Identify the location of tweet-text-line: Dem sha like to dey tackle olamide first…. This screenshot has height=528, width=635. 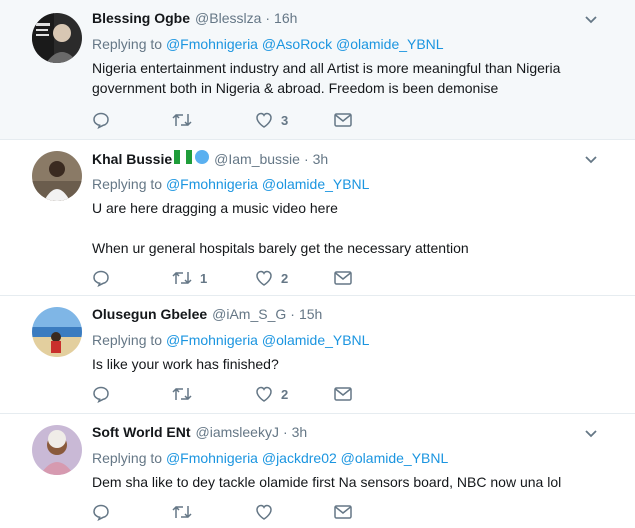
(327, 482).